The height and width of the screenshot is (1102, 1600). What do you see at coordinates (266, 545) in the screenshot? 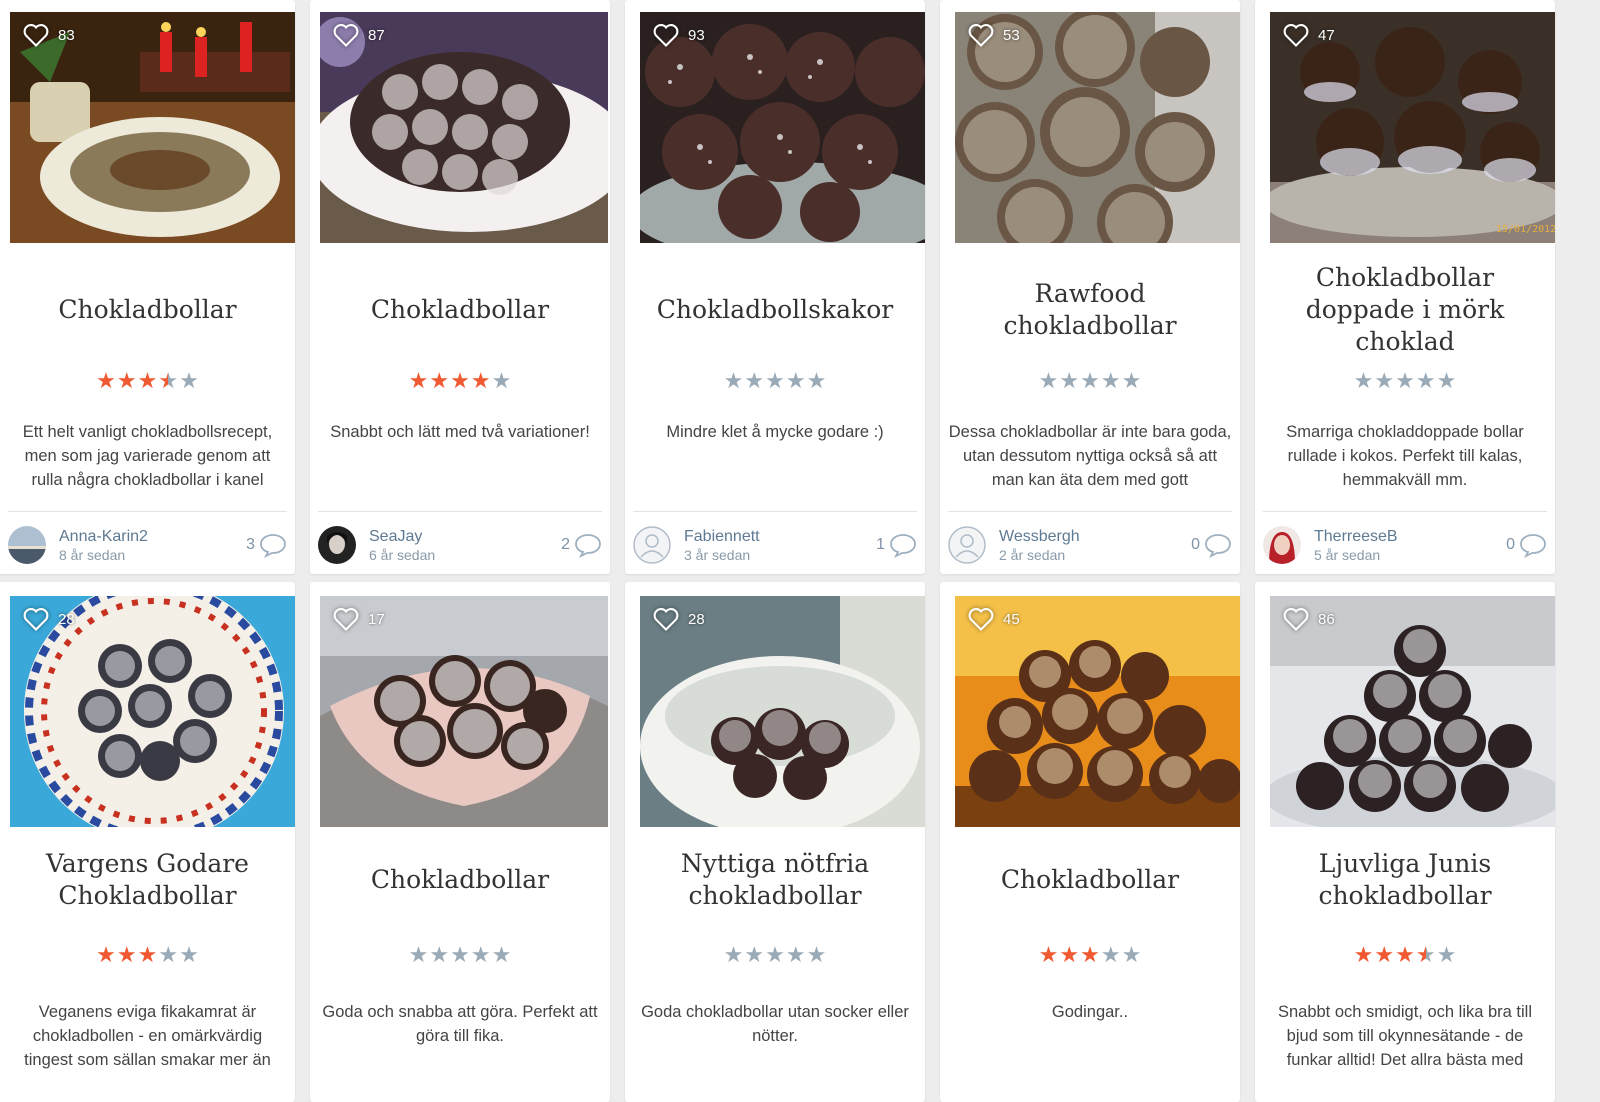
I see `comments-button: 3` at bounding box center [266, 545].